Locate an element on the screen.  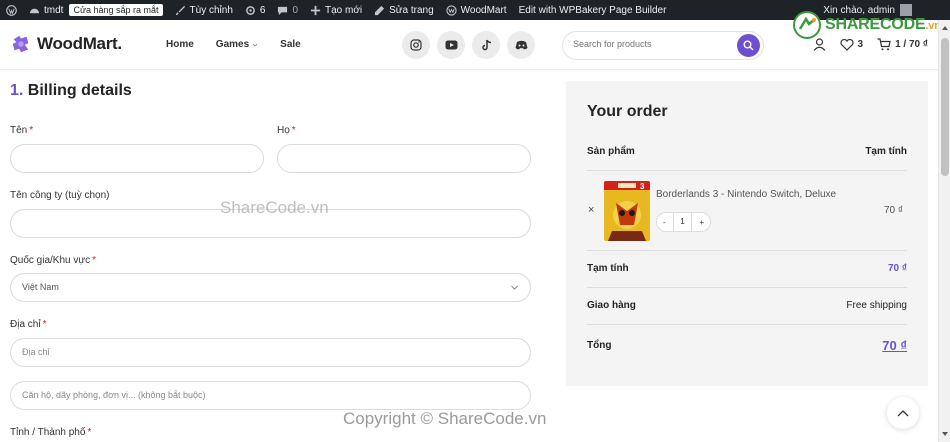
subtotal-label: Tạm tính is located at coordinates (608, 268).